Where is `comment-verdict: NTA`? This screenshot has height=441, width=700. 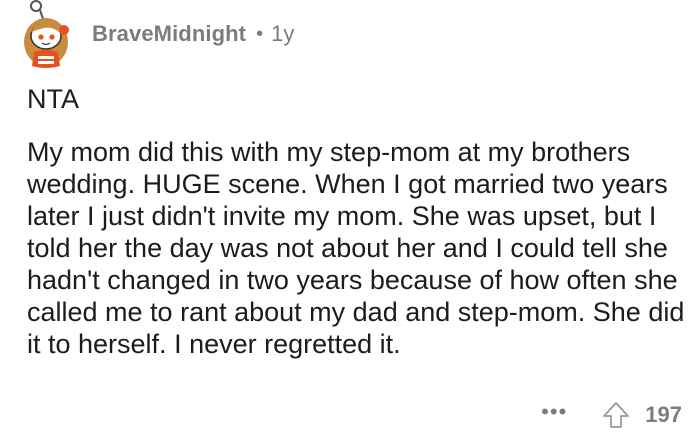 comment-verdict: NTA is located at coordinates (53, 99).